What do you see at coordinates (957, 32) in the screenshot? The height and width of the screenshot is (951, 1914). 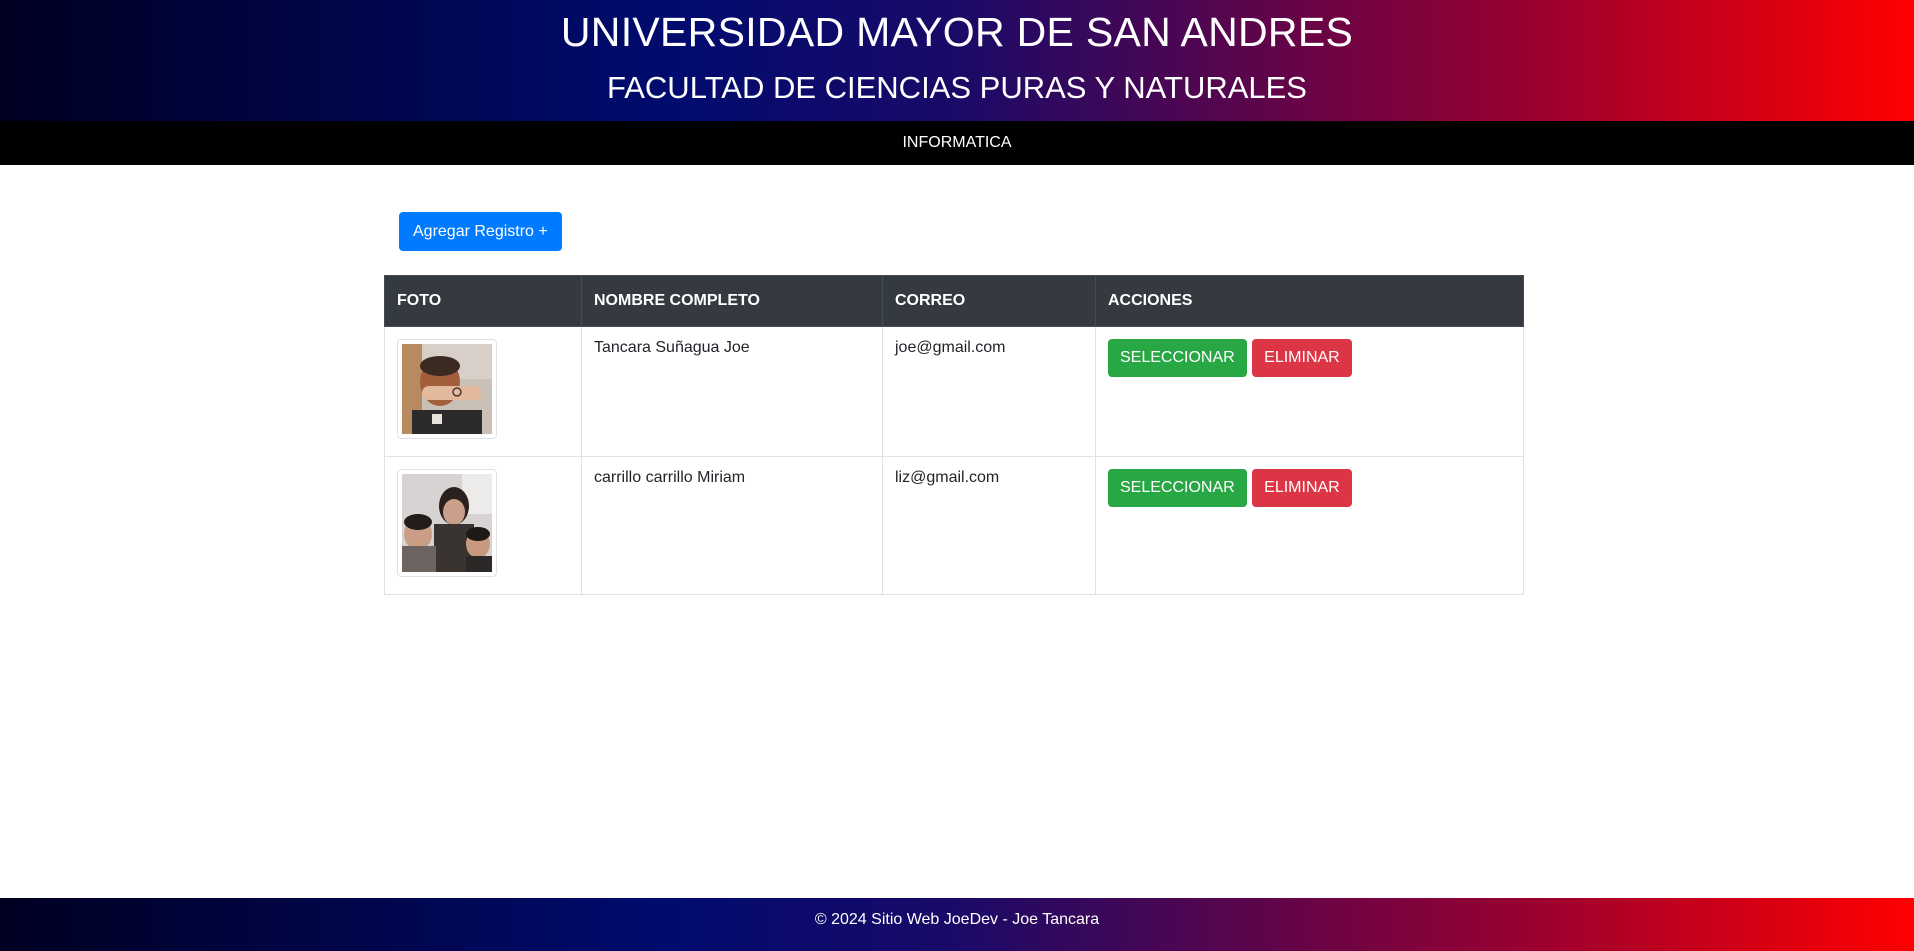 I see `university-title: UNIVERSIDAD MAYOR DE SAN ANDRES` at bounding box center [957, 32].